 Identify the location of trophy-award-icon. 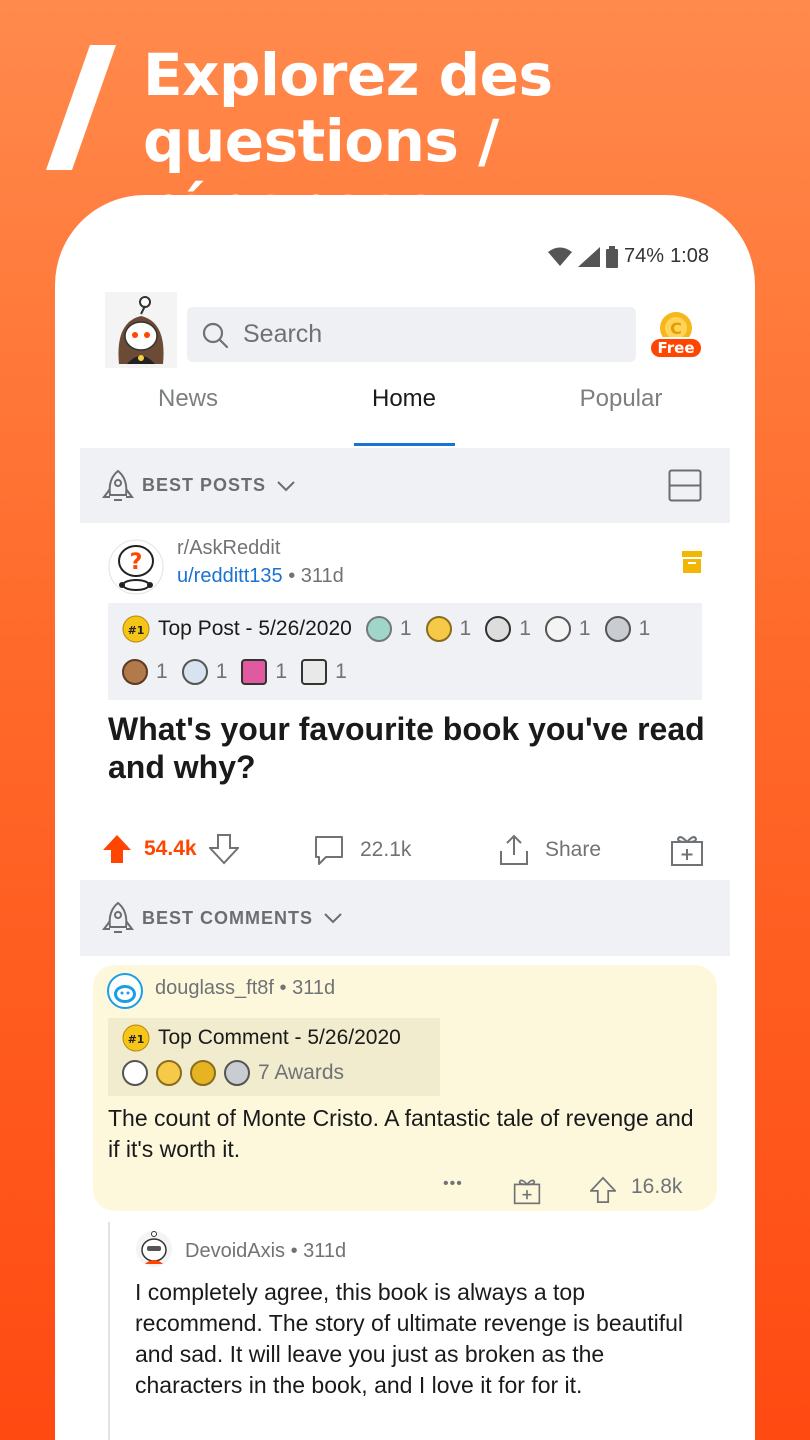
(203, 1073).